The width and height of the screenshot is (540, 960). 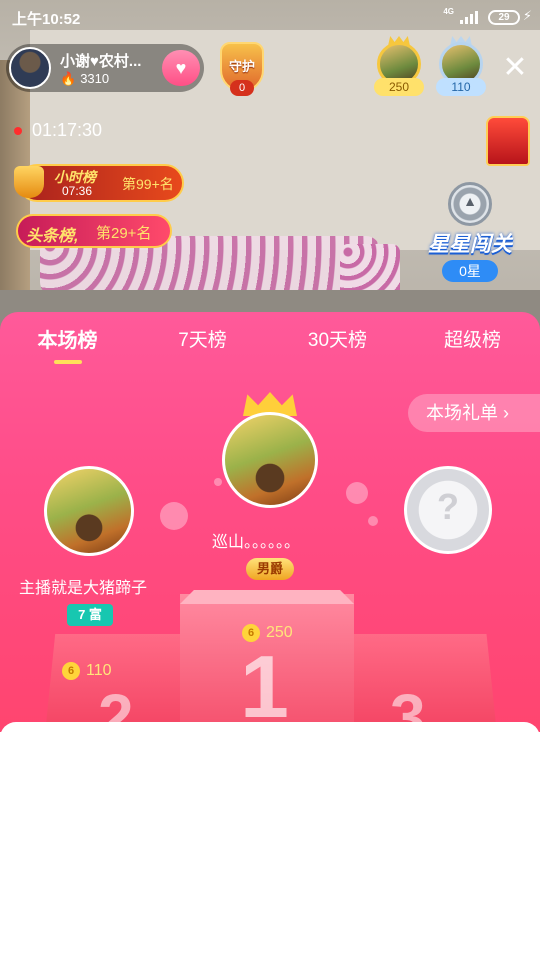 I want to click on hour-rank-badge: 小时榜 07:36 第99+名, so click(x=99, y=183).